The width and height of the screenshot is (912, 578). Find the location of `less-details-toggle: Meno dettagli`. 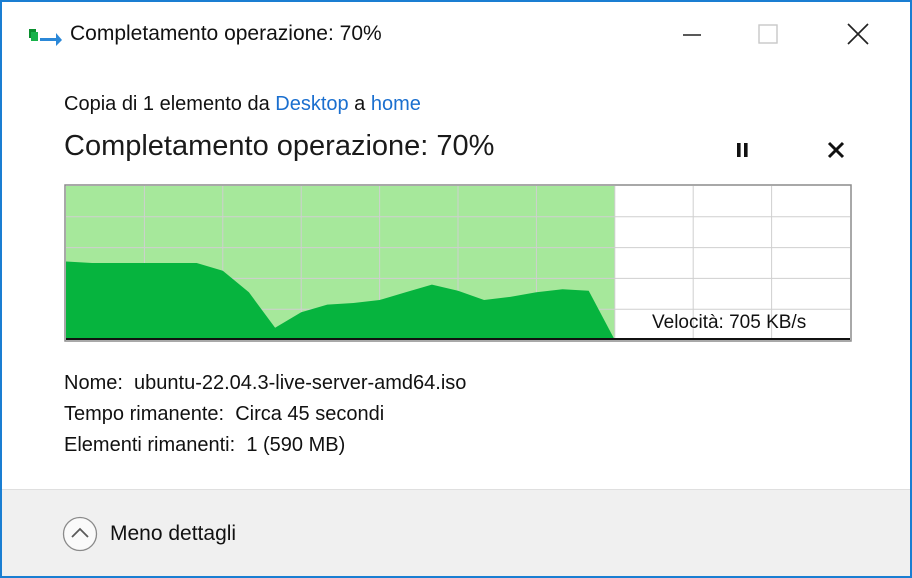

less-details-toggle: Meno dettagli is located at coordinates (149, 534).